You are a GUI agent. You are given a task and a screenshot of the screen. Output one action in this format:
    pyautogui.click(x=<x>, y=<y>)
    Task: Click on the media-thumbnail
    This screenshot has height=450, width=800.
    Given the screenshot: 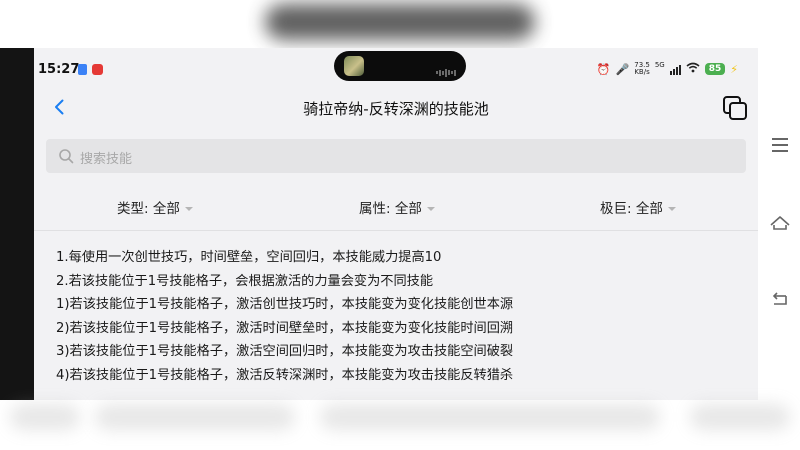 What is the action you would take?
    pyautogui.click(x=354, y=66)
    